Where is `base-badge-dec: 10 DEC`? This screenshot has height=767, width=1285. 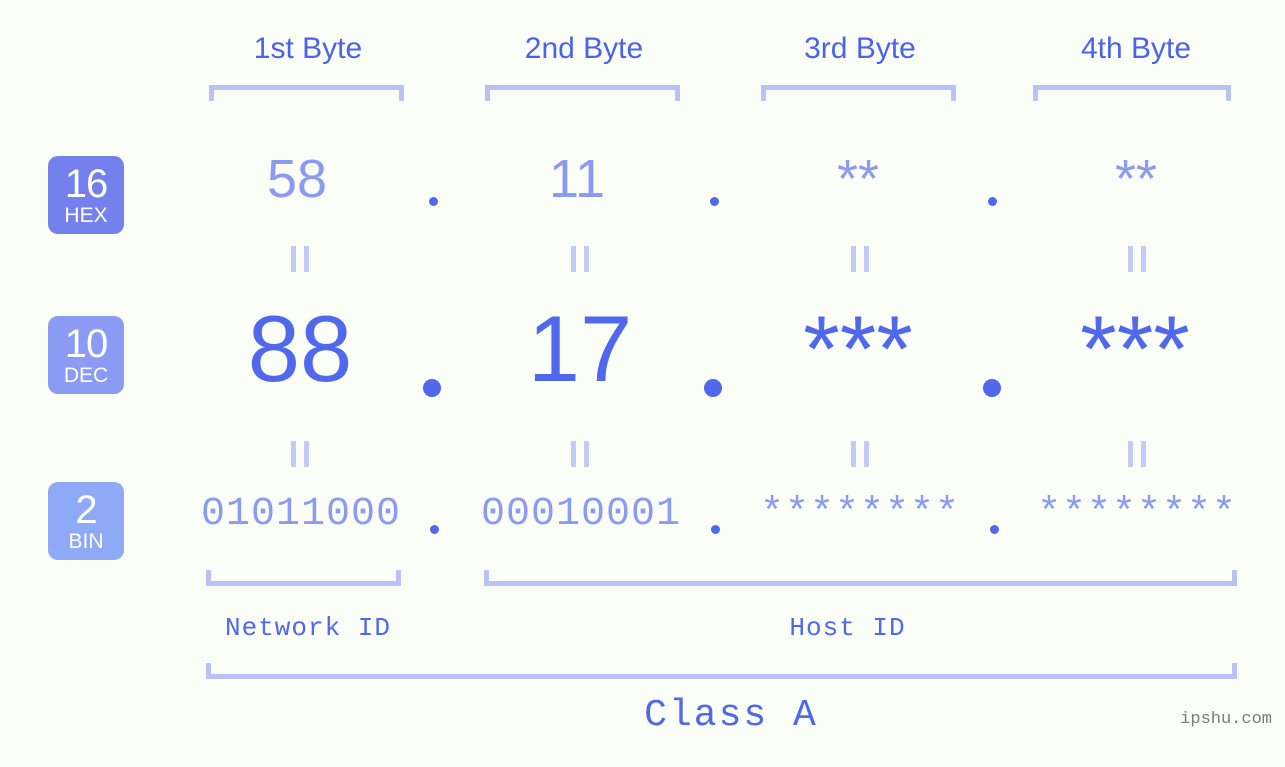
base-badge-dec: 10 DEC is located at coordinates (86, 355).